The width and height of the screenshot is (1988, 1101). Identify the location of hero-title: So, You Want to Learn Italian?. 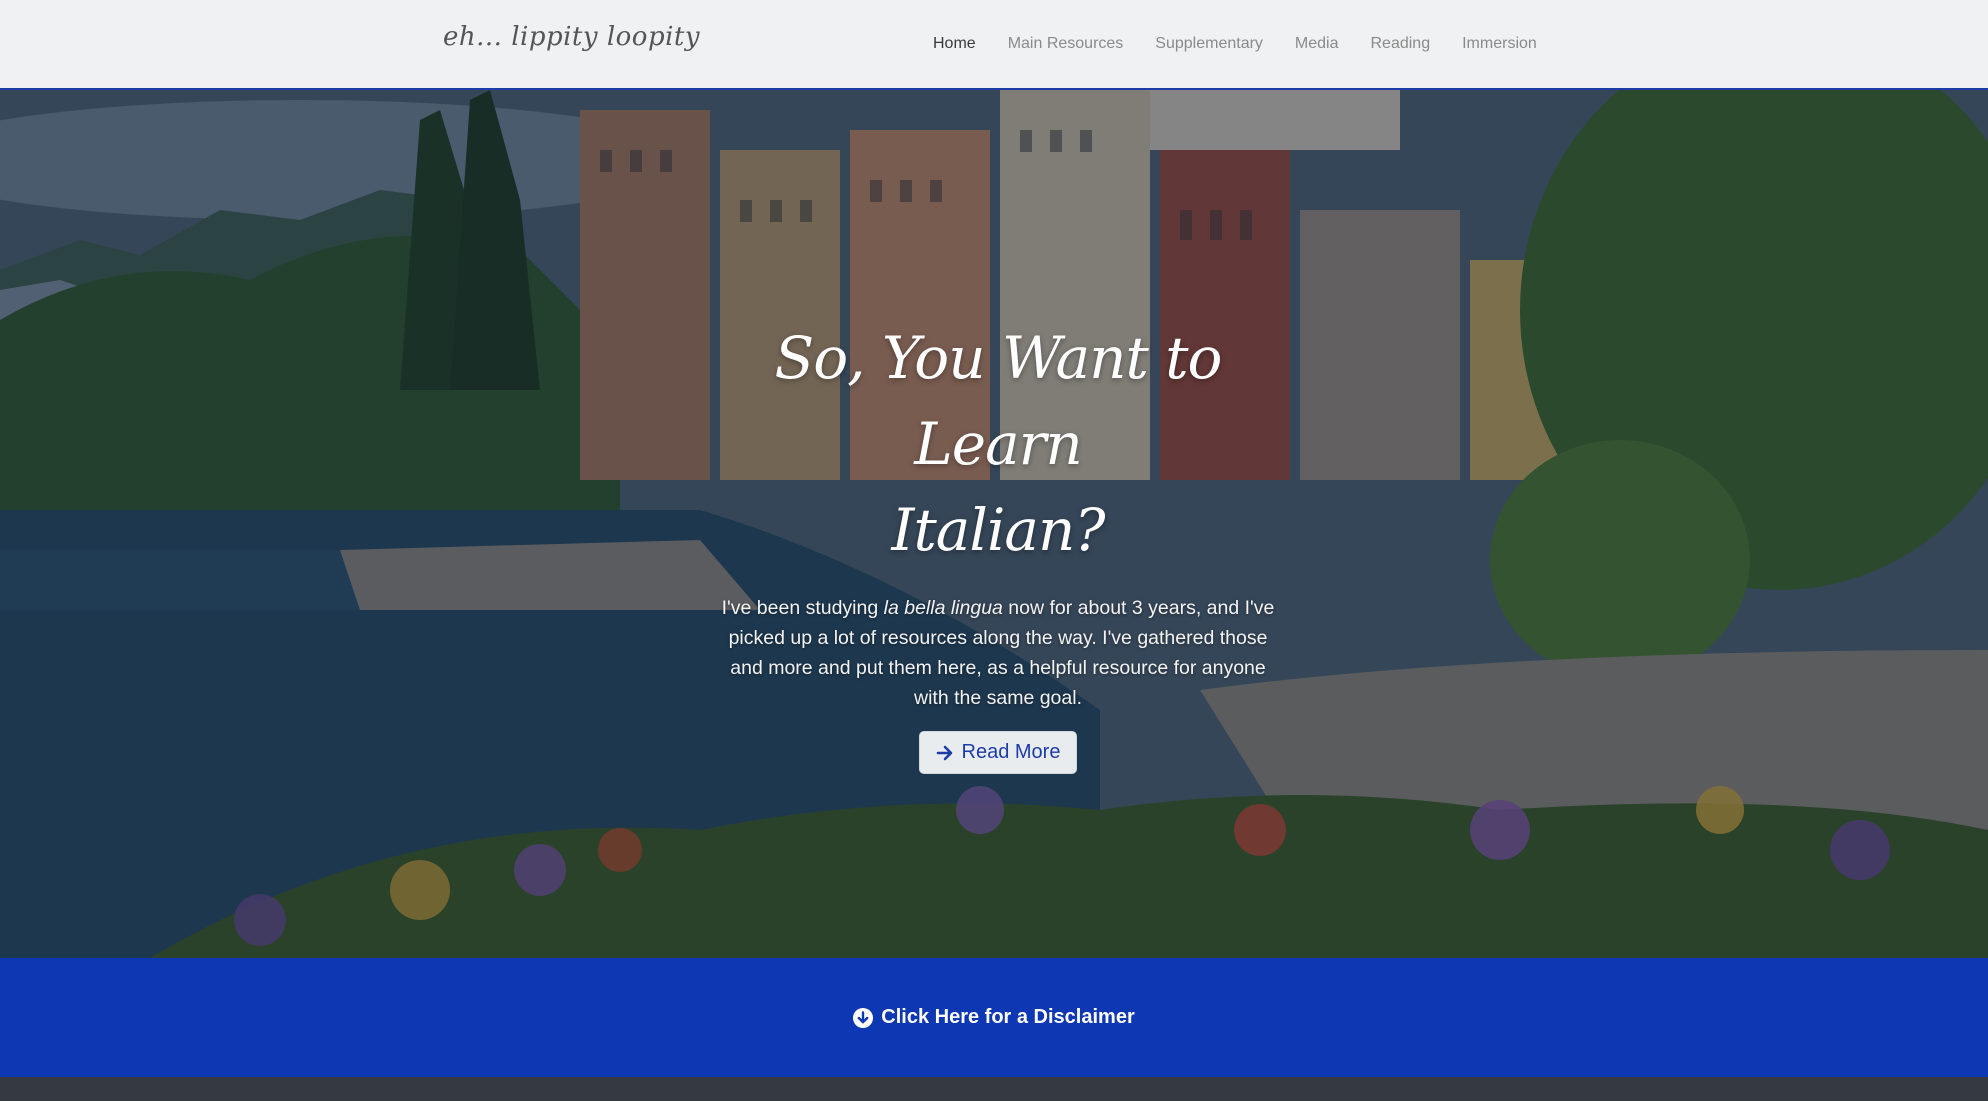
(998, 444).